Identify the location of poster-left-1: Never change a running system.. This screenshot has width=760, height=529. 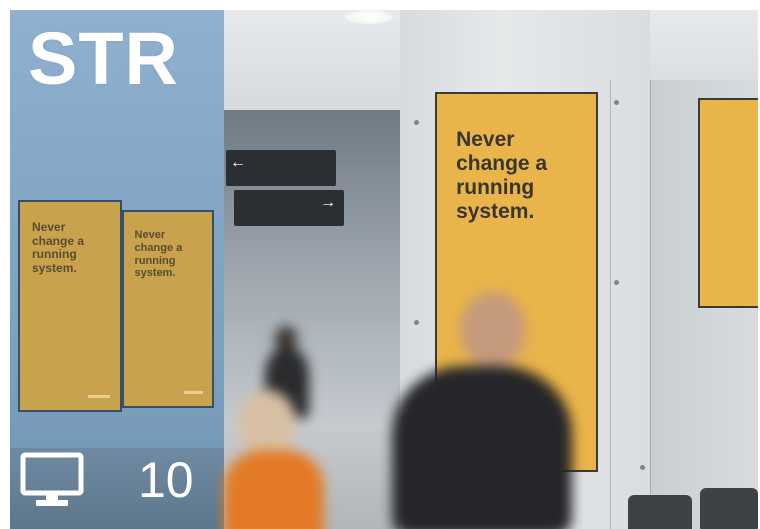
(70, 306).